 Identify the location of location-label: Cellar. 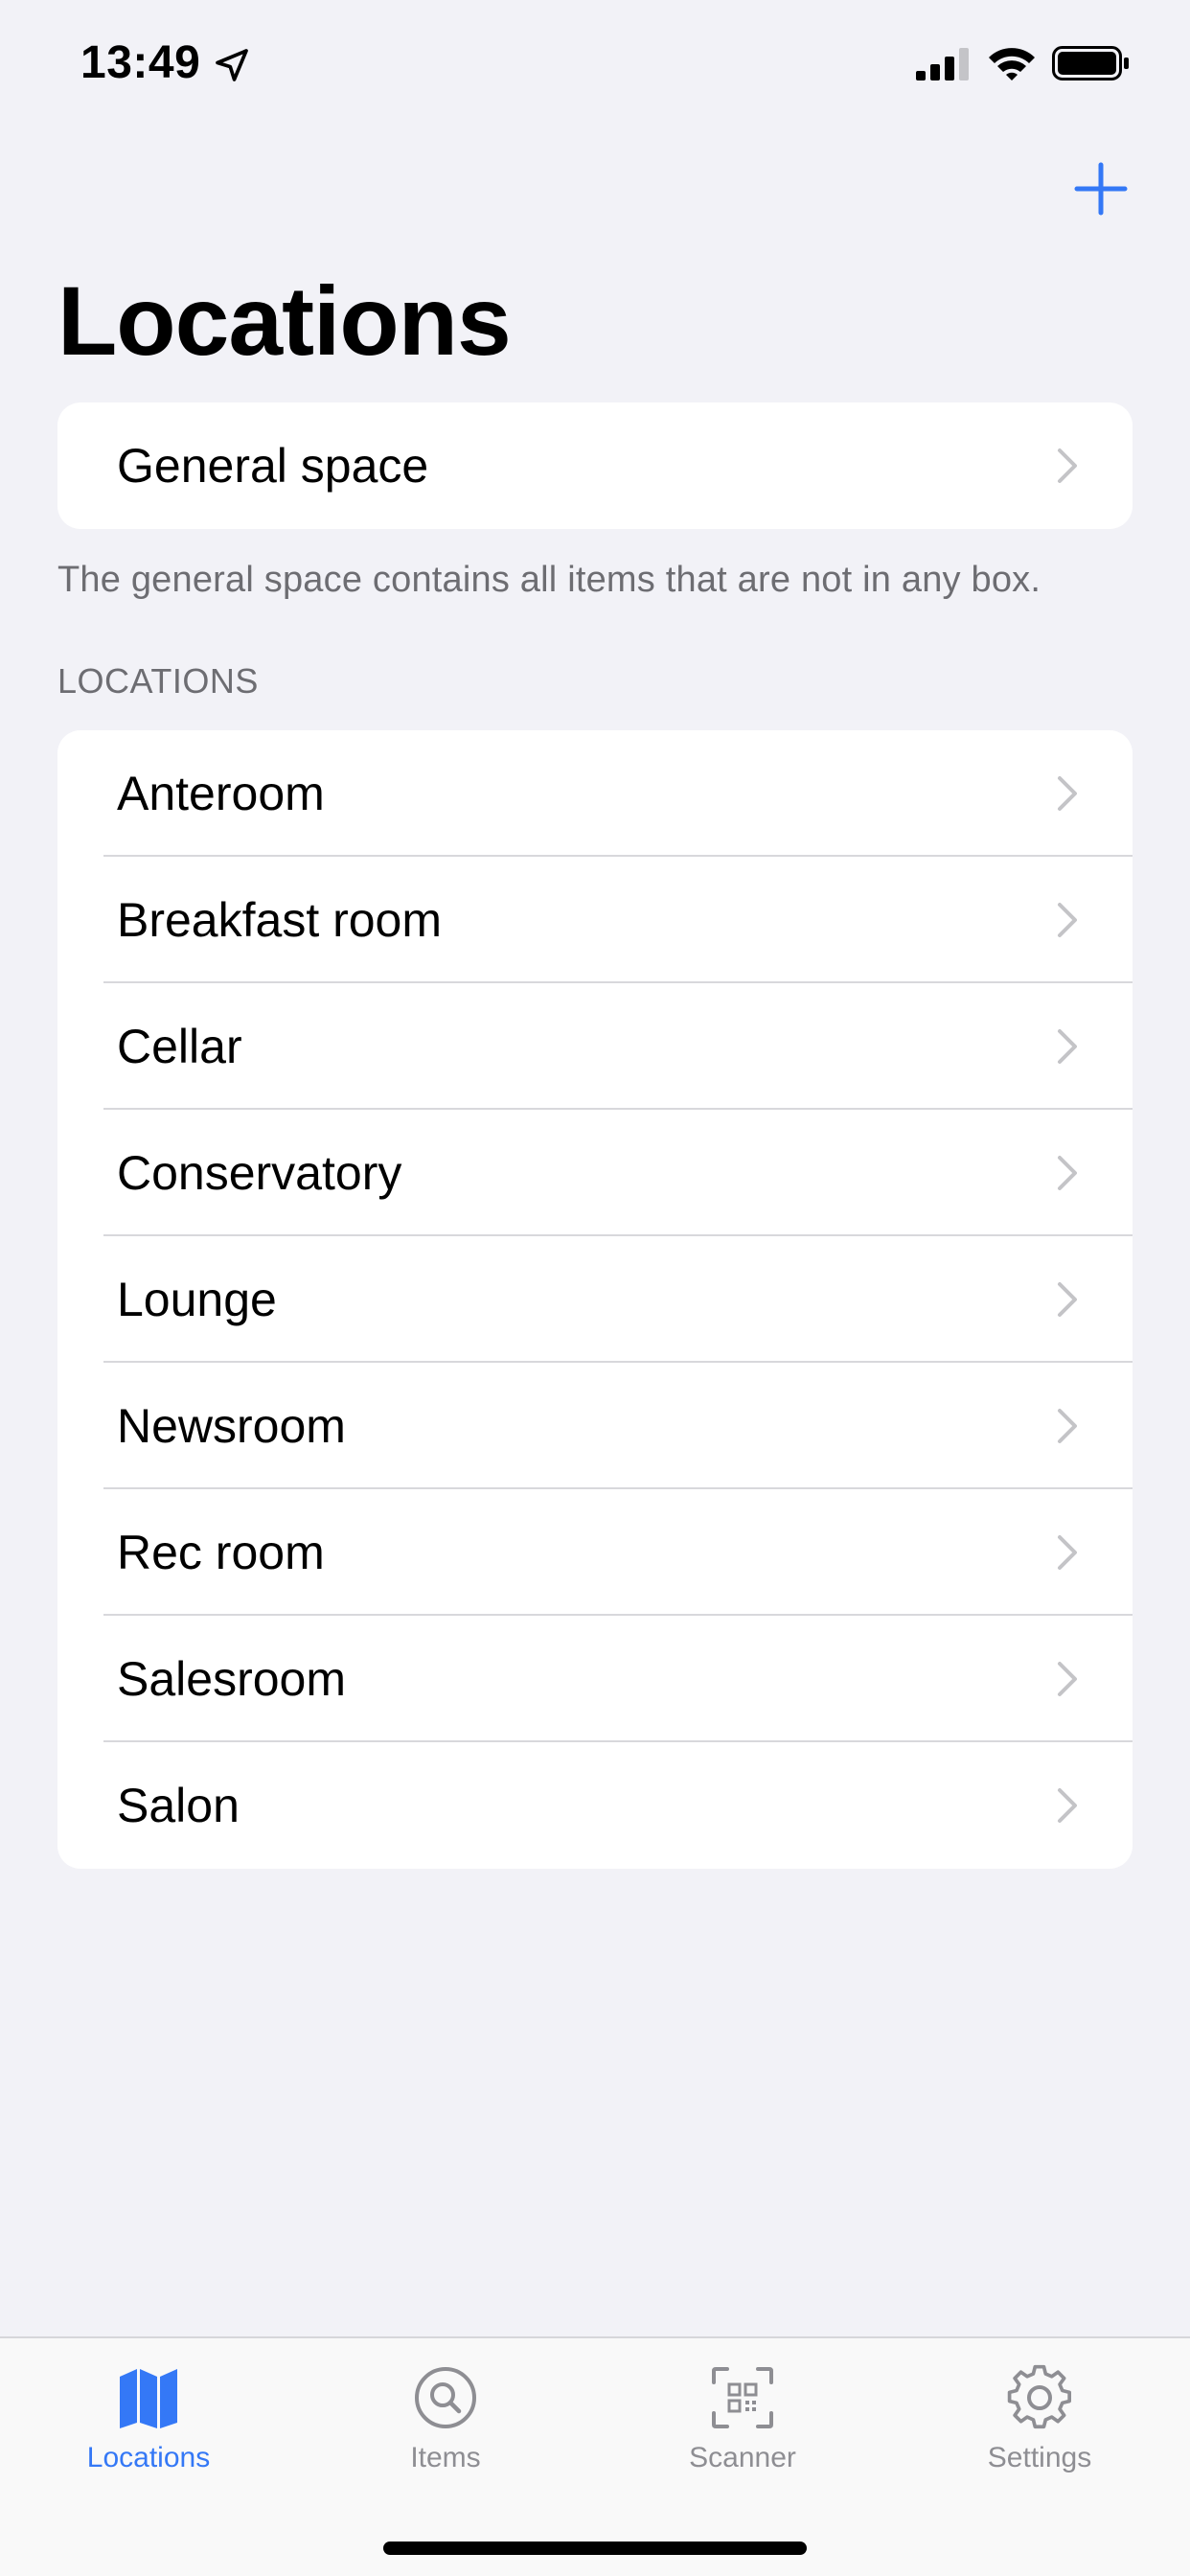
(179, 1046).